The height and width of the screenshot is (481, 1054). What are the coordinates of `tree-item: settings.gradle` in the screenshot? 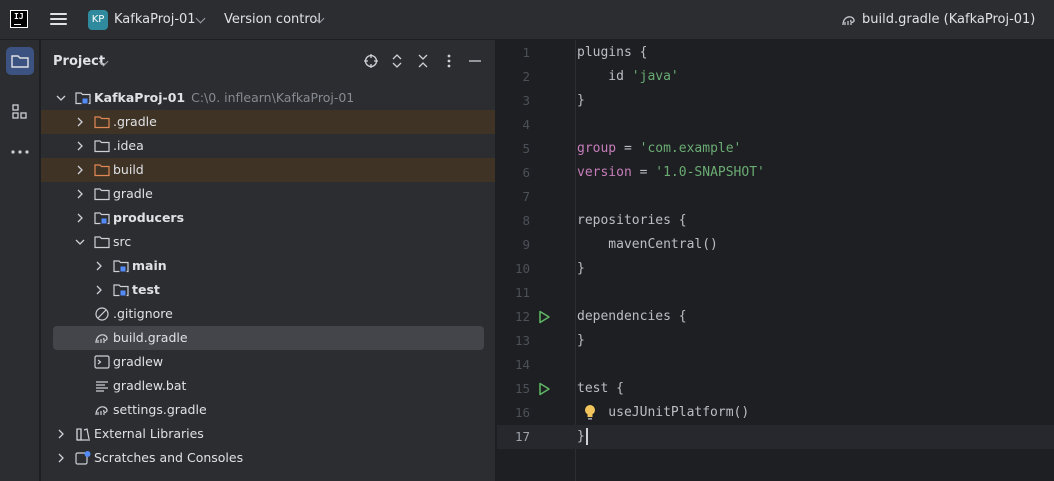 It's located at (268, 410).